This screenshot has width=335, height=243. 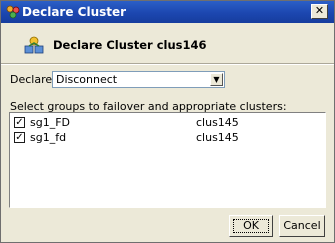 What do you see at coordinates (216, 79) in the screenshot?
I see `chevron-down-icon: ▼` at bounding box center [216, 79].